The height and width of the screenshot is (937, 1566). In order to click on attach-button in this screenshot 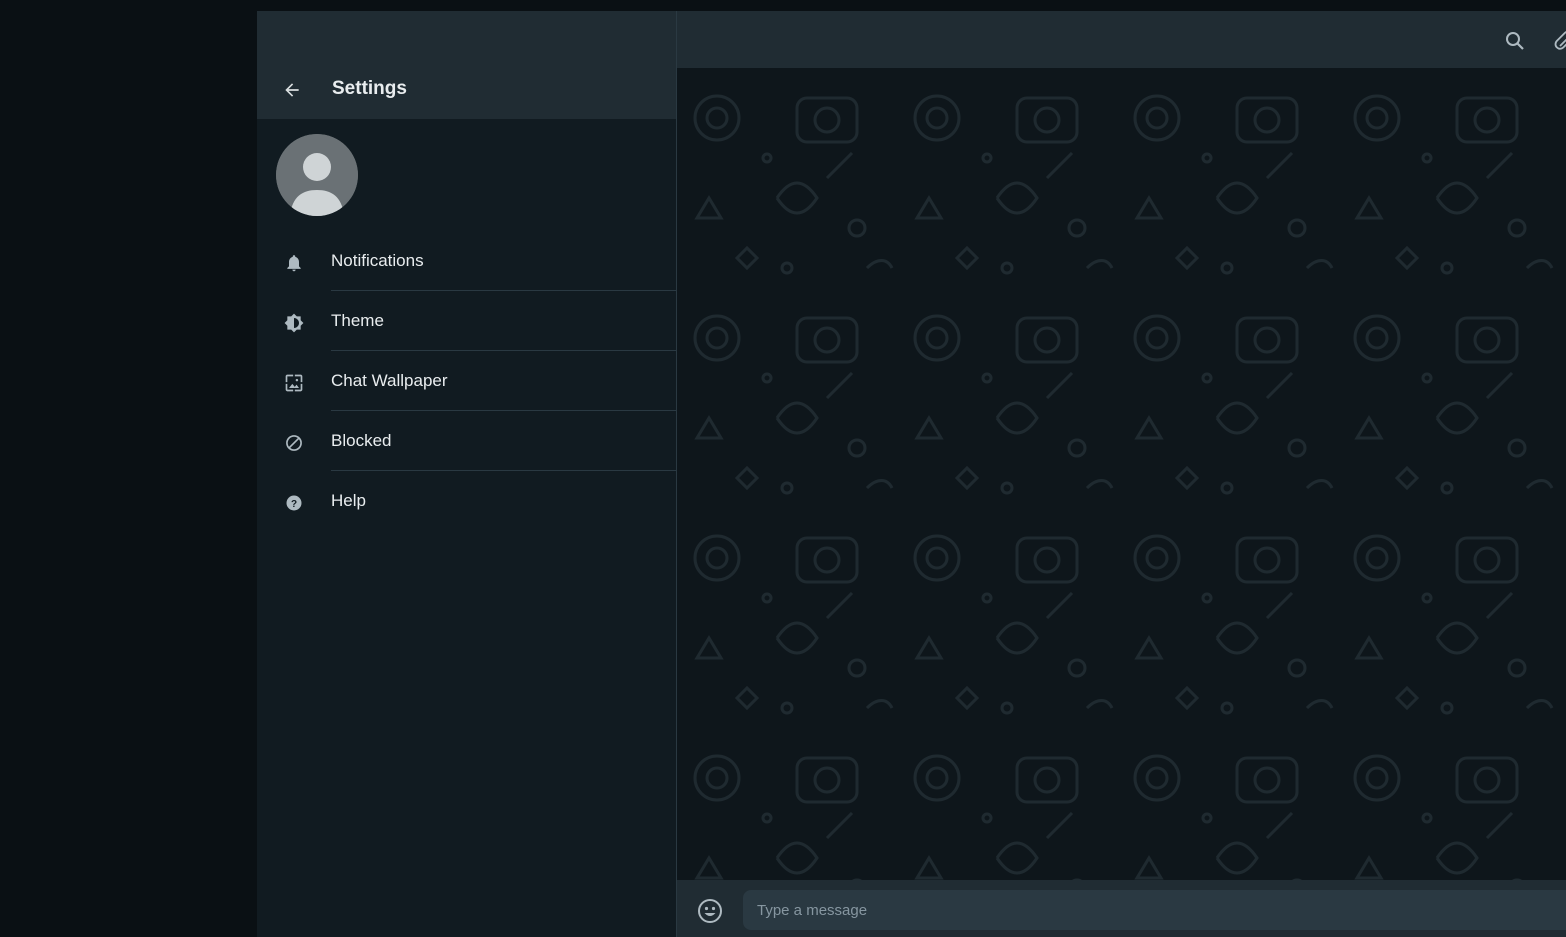, I will do `click(1559, 41)`.